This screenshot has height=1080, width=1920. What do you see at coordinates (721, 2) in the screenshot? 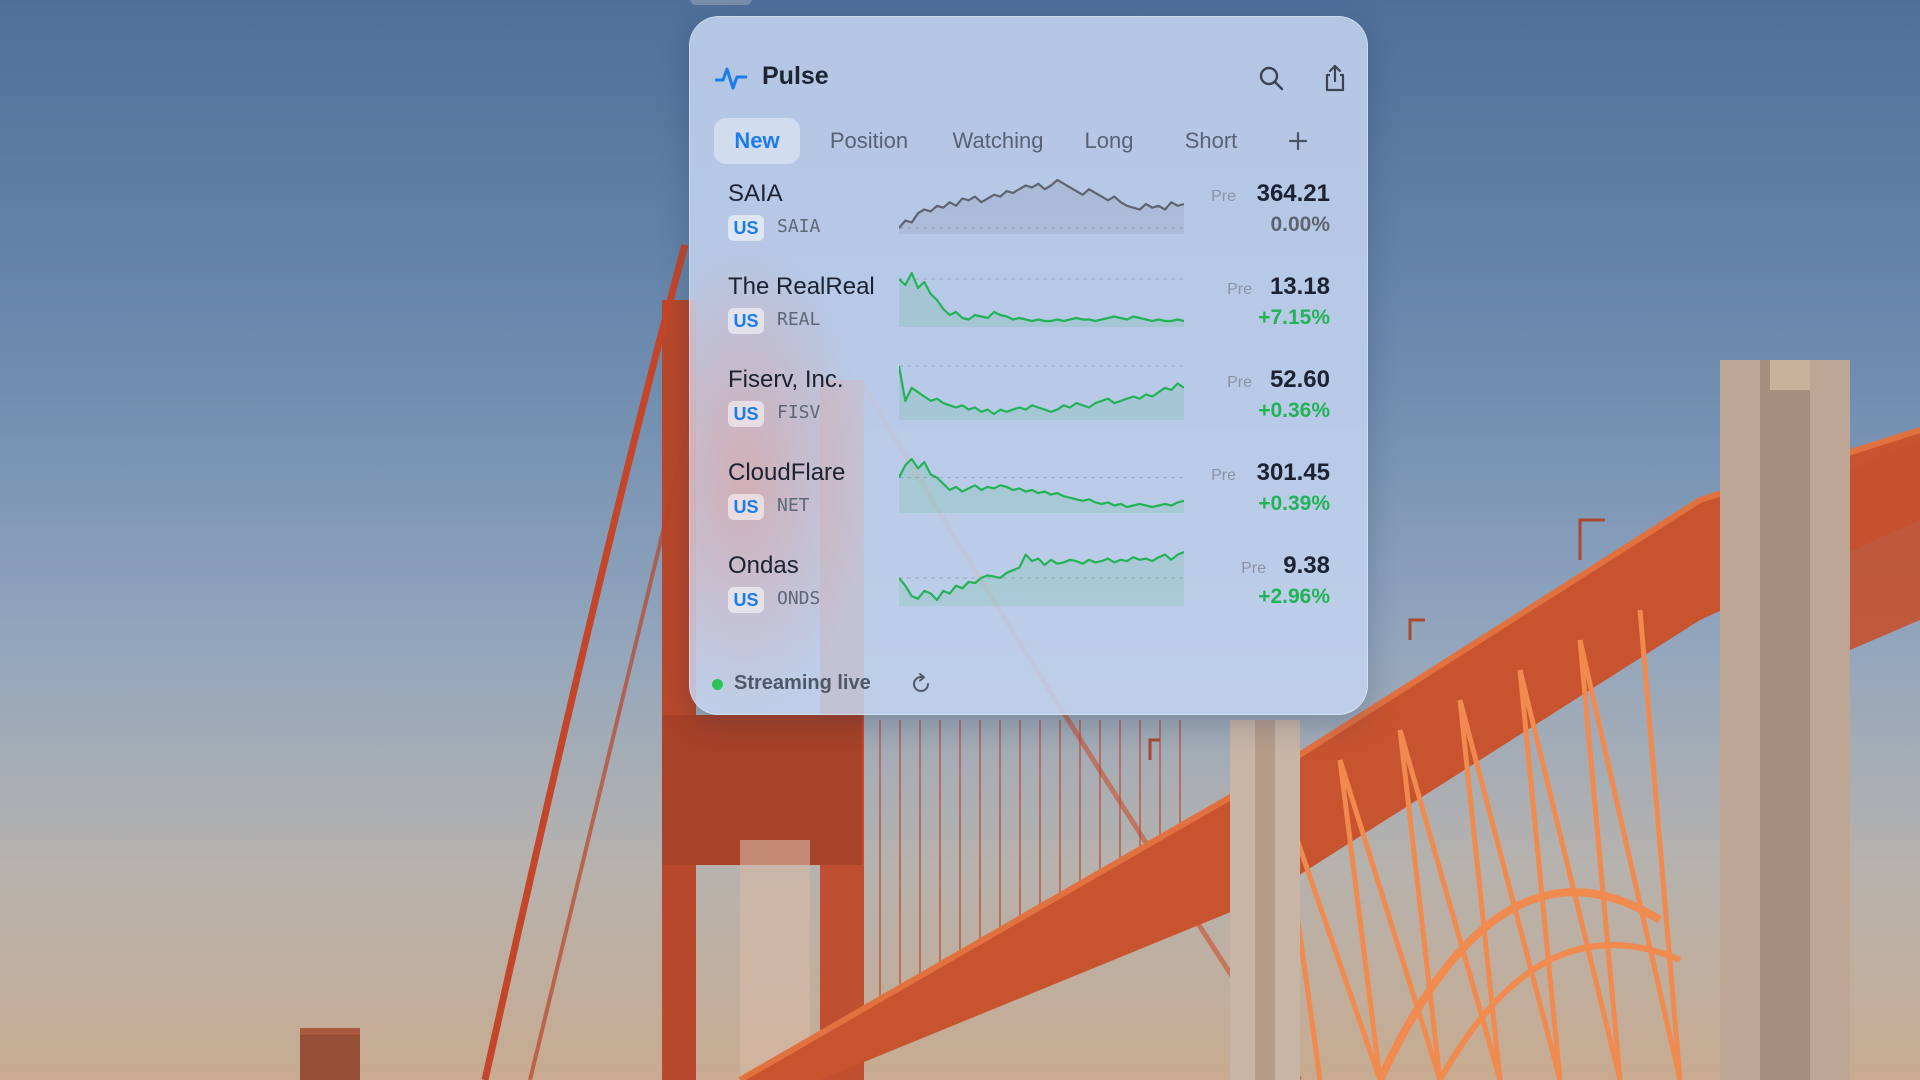
I see `top-notch` at bounding box center [721, 2].